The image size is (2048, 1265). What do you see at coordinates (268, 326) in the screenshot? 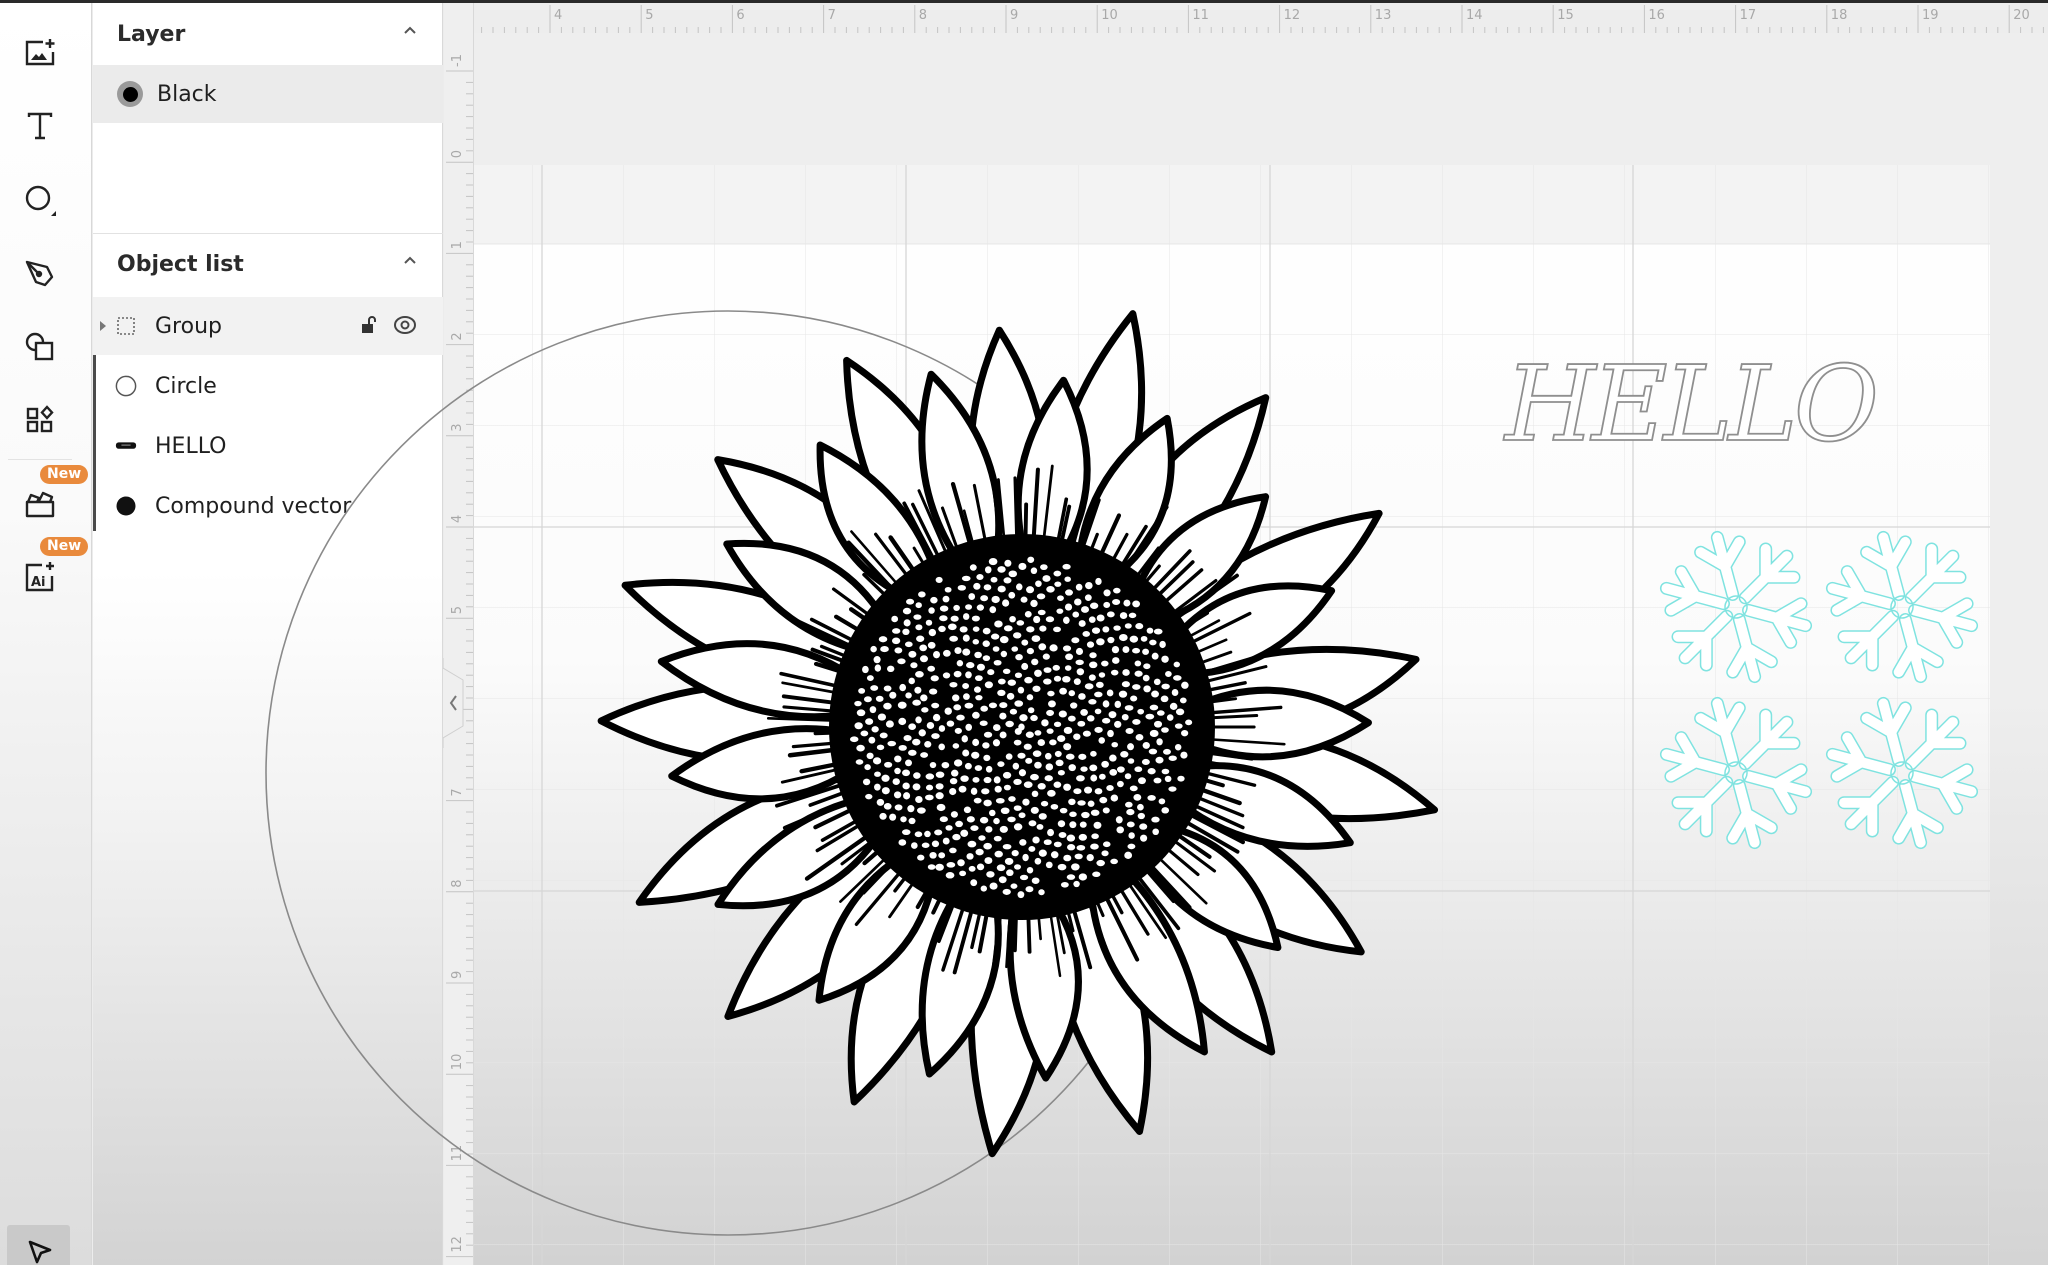
I see `object-item-group: Group` at bounding box center [268, 326].